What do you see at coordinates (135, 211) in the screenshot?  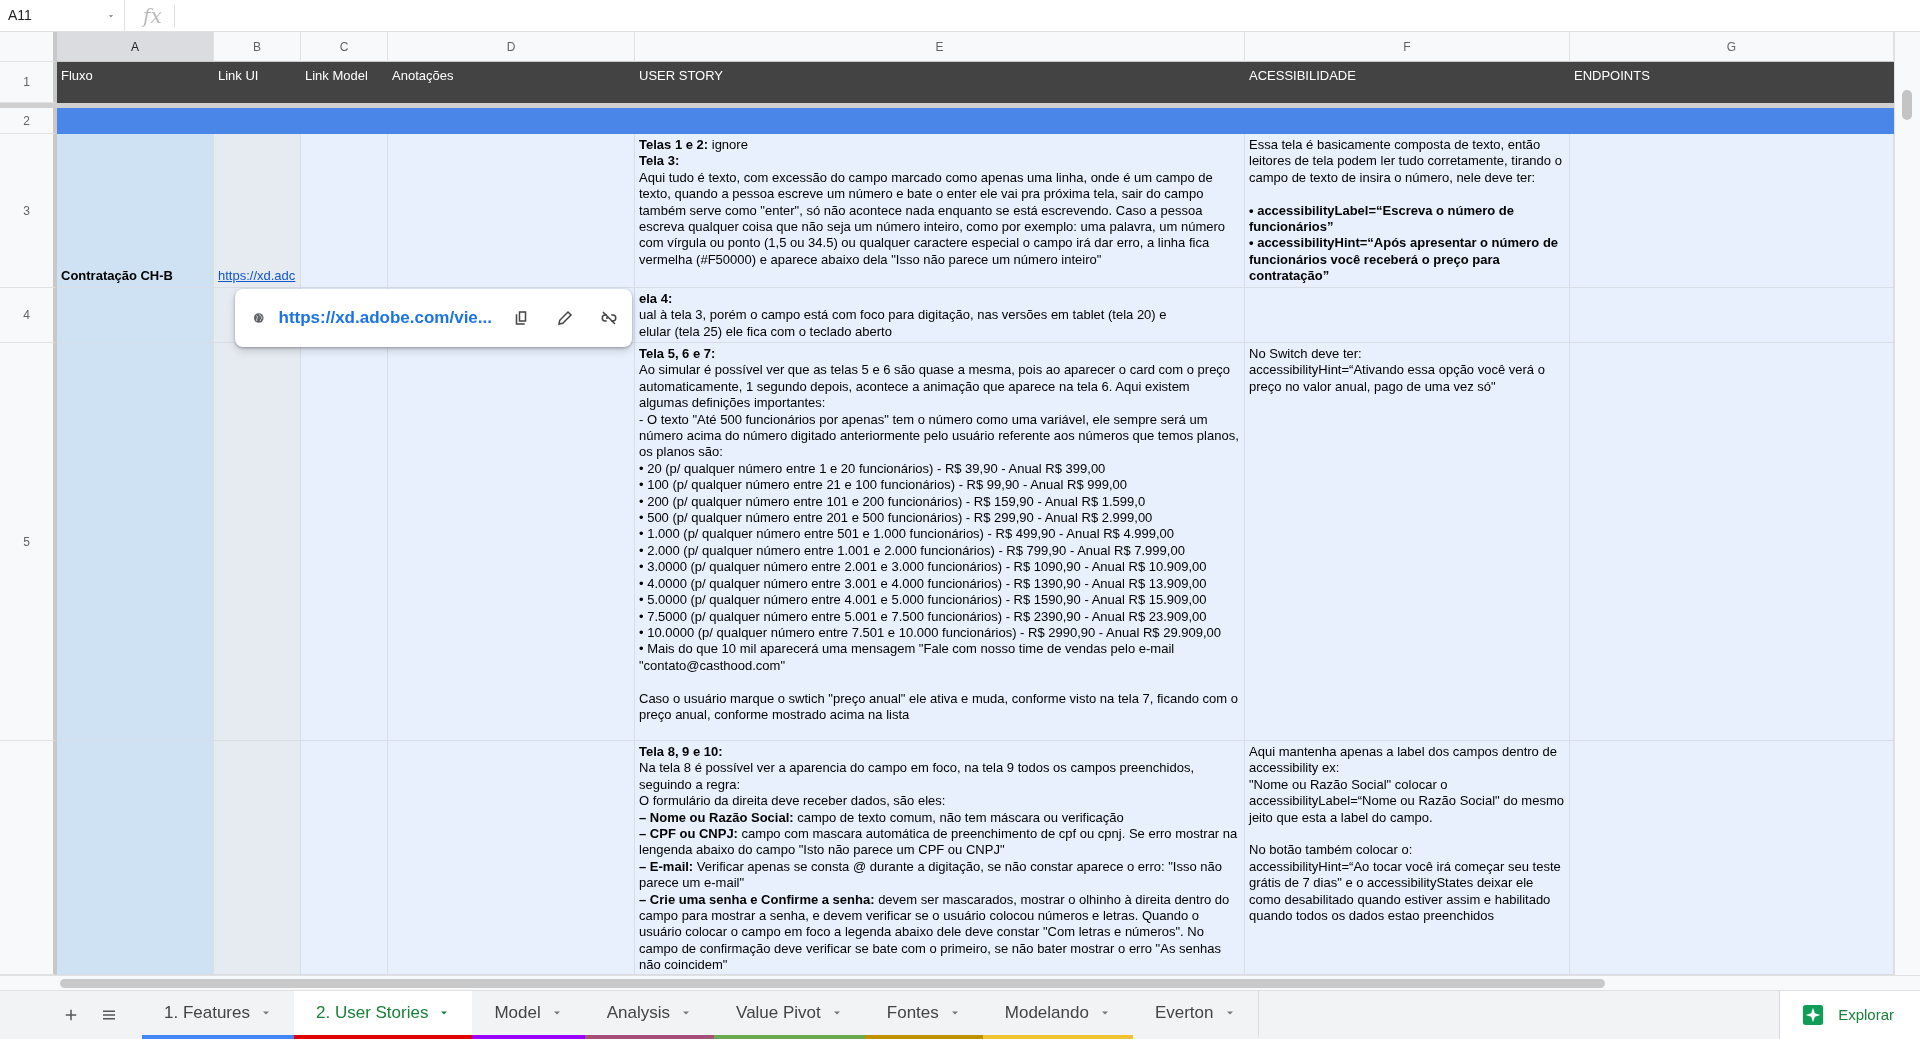 I see `table-cell: Contratação CH-B` at bounding box center [135, 211].